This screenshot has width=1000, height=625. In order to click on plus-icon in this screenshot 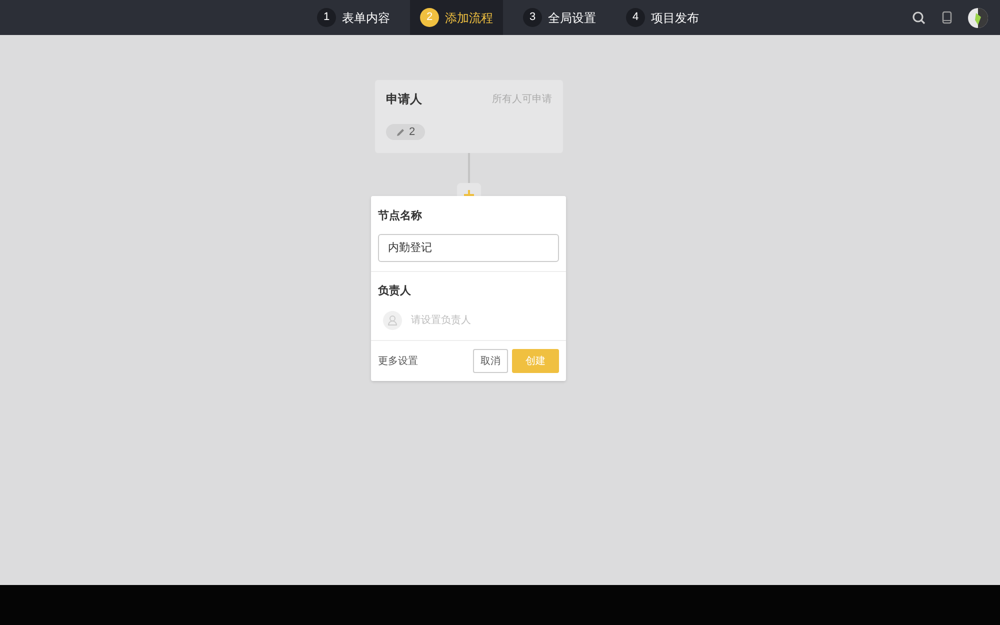, I will do `click(469, 193)`.